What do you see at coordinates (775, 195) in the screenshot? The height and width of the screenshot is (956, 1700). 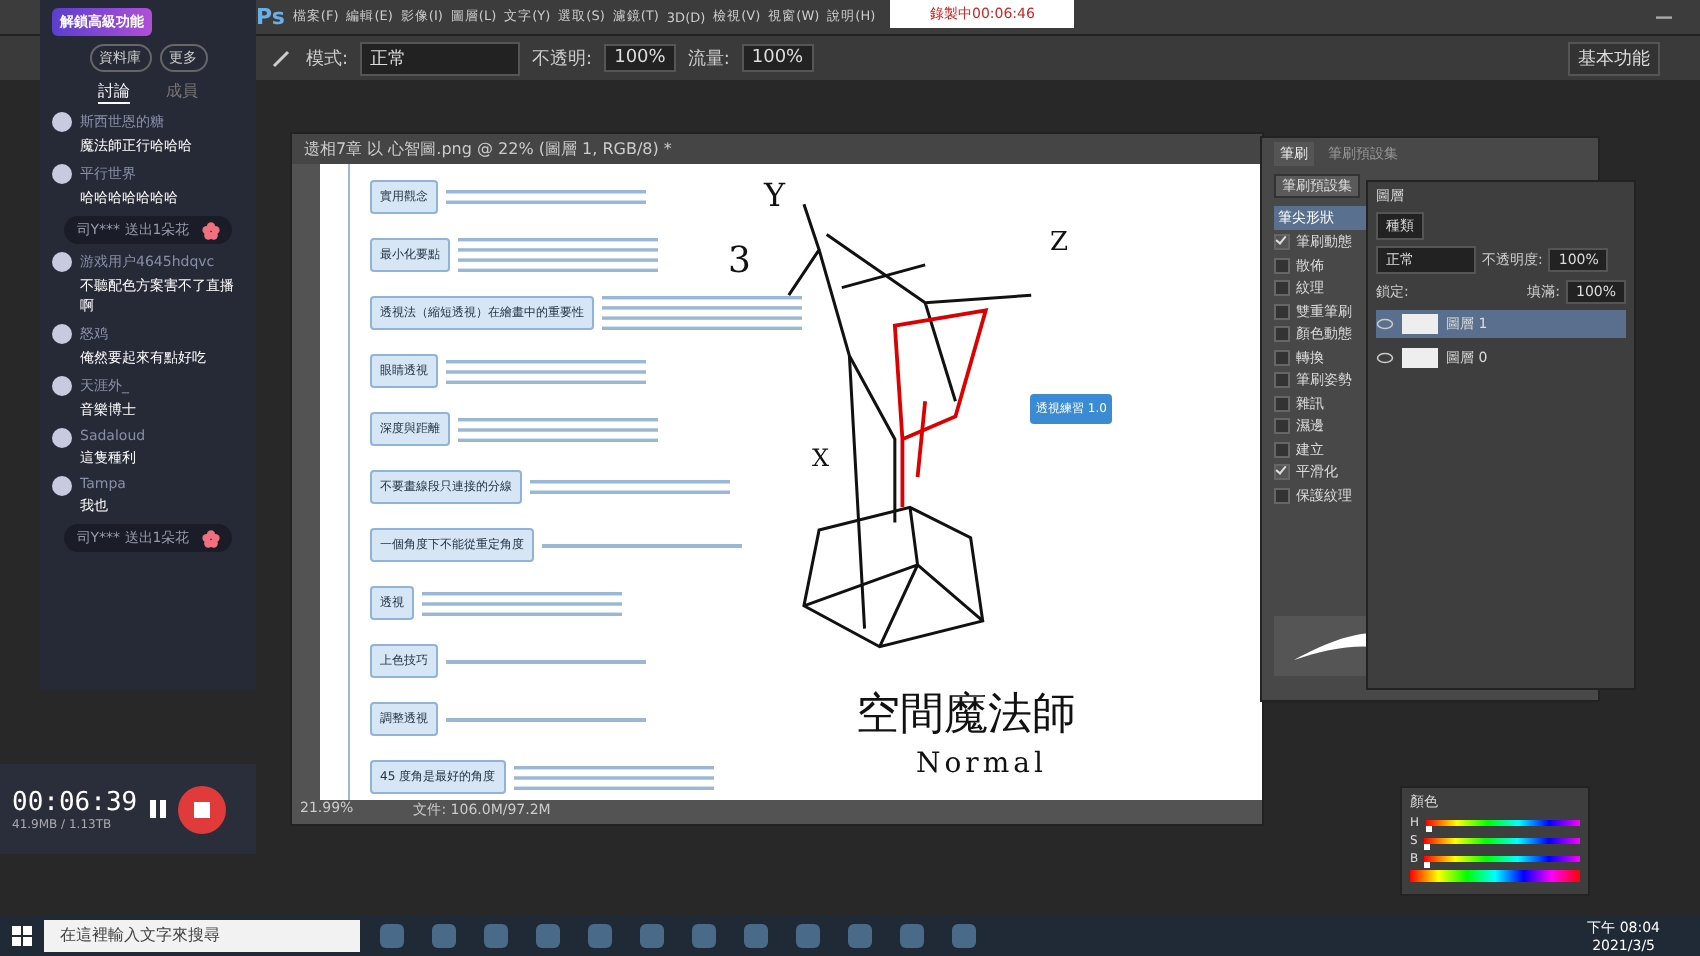 I see `handwritten-label: Y` at bounding box center [775, 195].